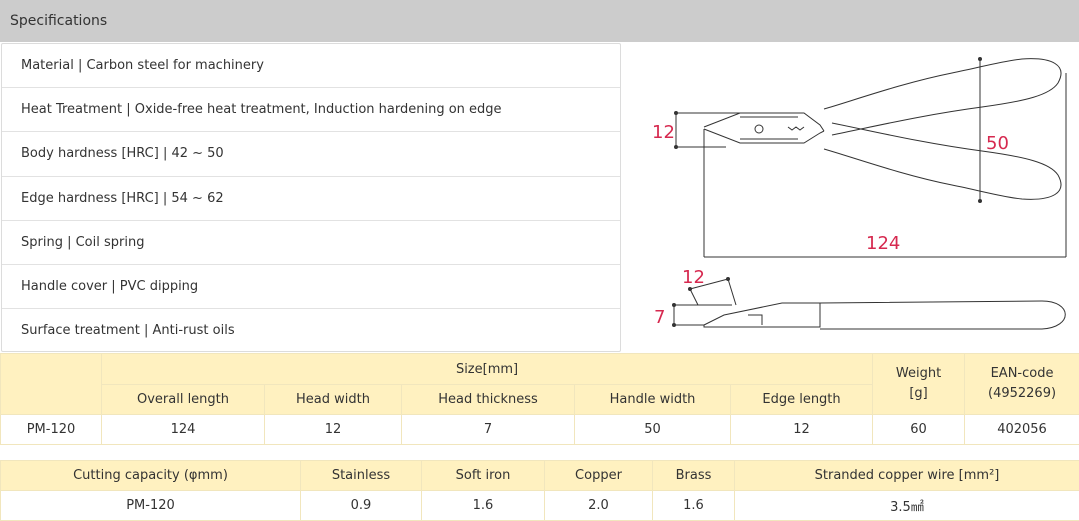  I want to click on cell-soft-iron: 1.6, so click(483, 505).